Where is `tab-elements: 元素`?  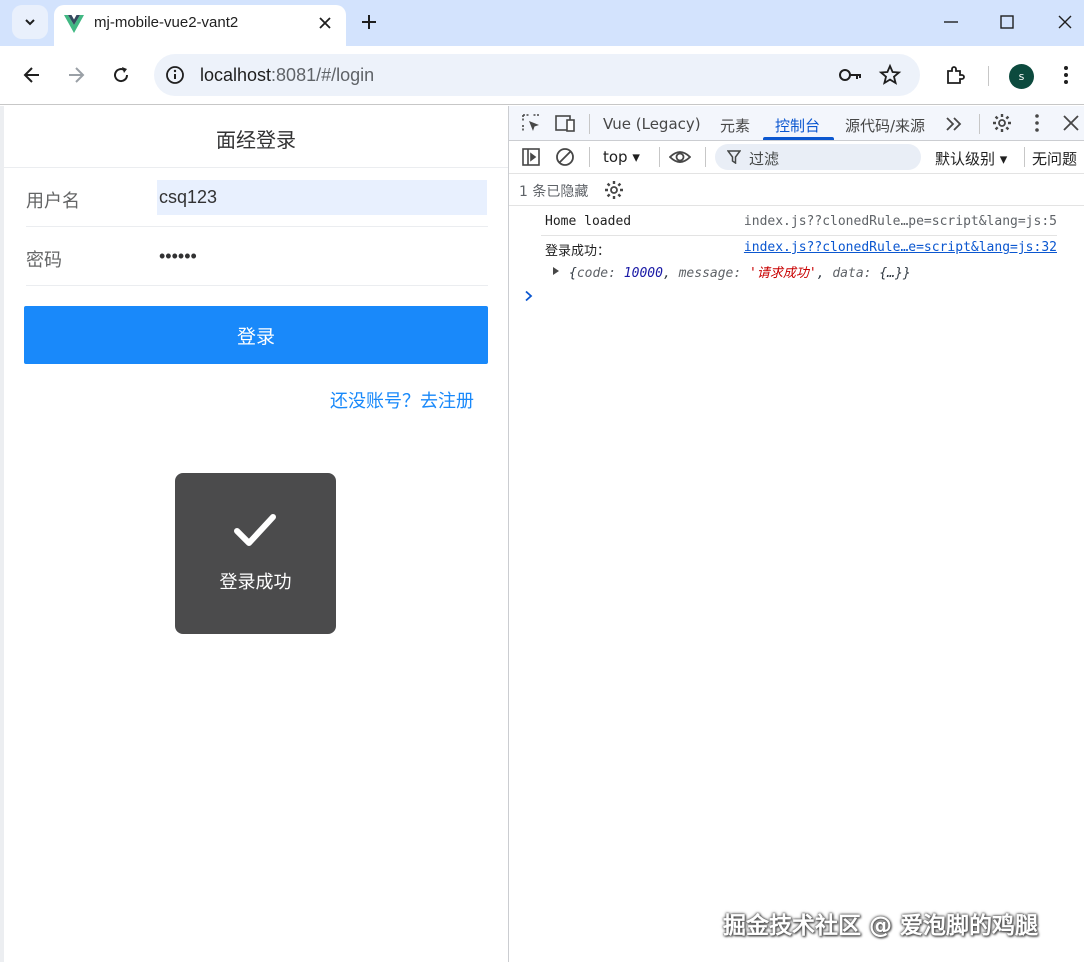 tab-elements: 元素 is located at coordinates (735, 125).